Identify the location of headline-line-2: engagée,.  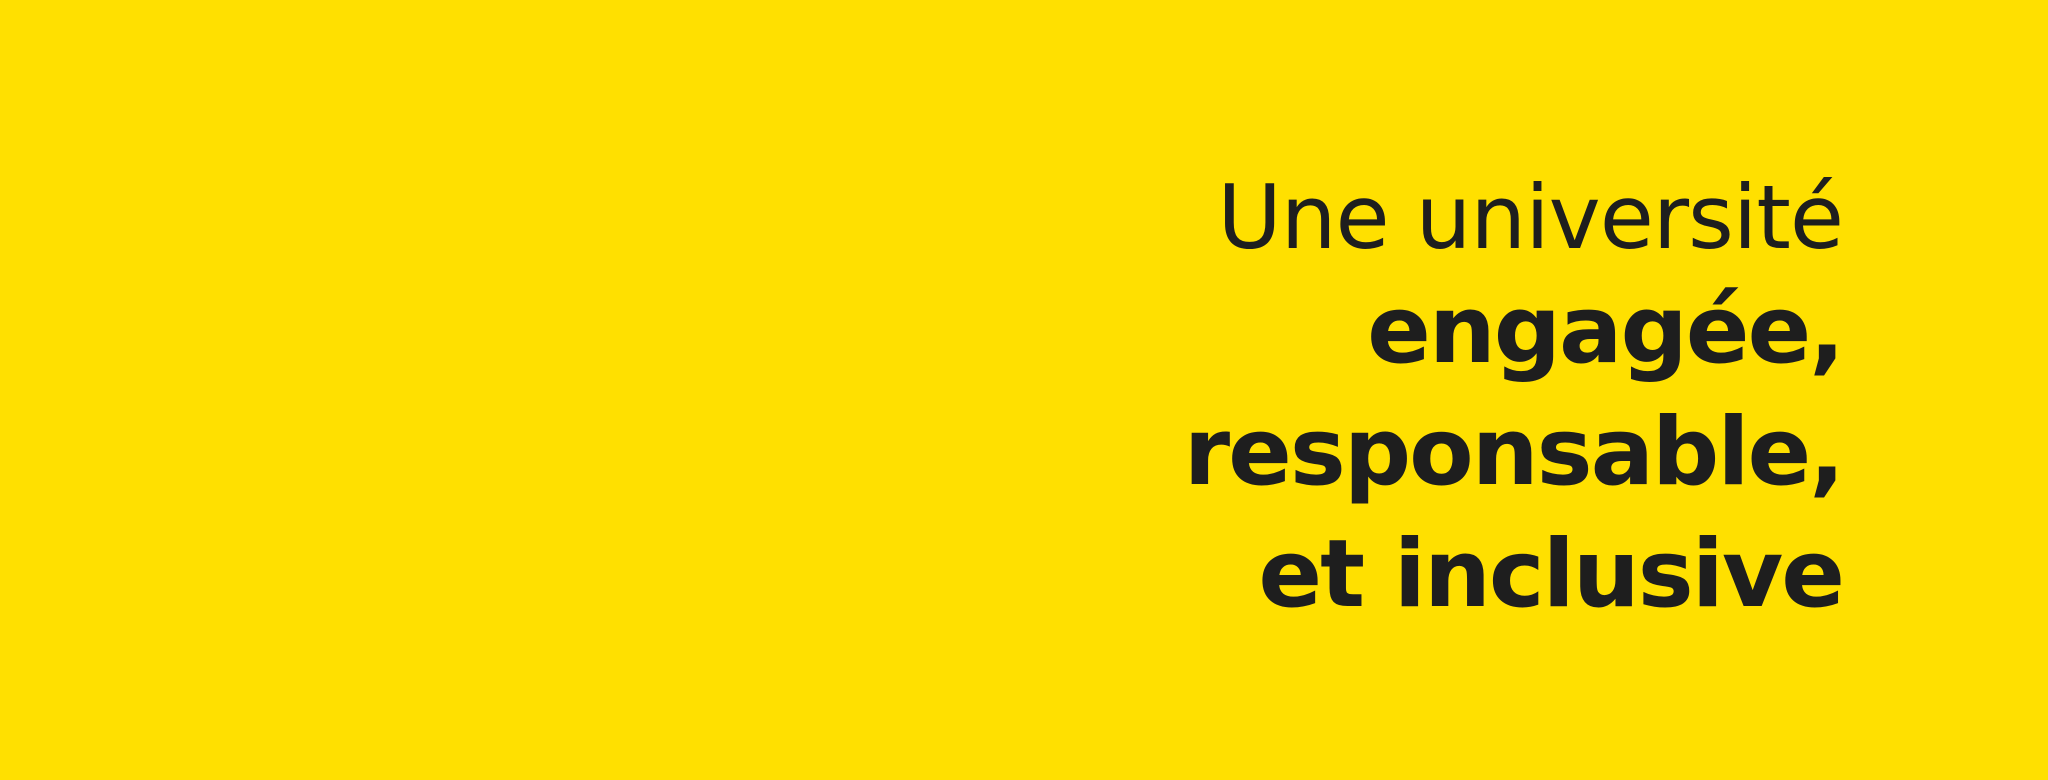
(1606, 330).